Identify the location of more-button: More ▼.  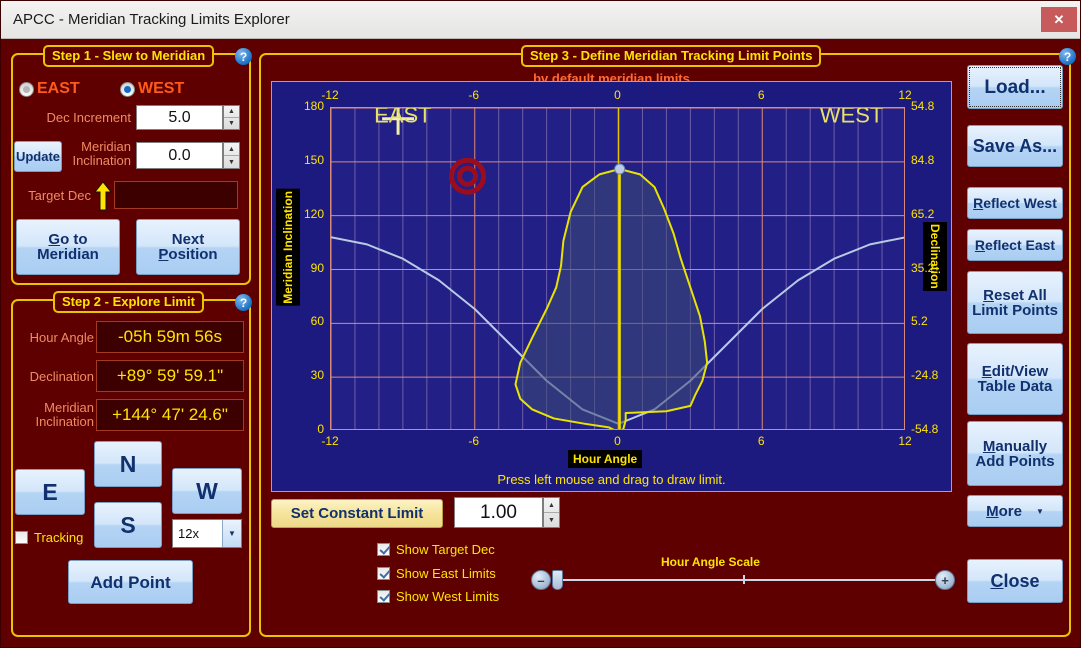
(1015, 511).